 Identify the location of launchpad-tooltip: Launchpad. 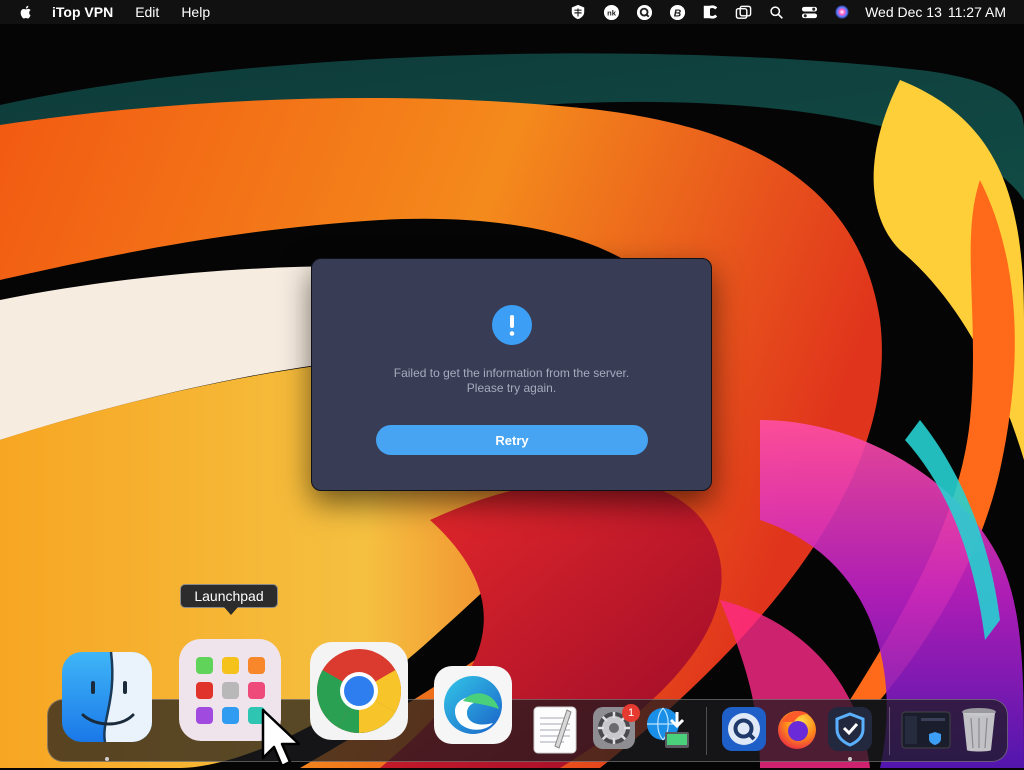
(229, 596).